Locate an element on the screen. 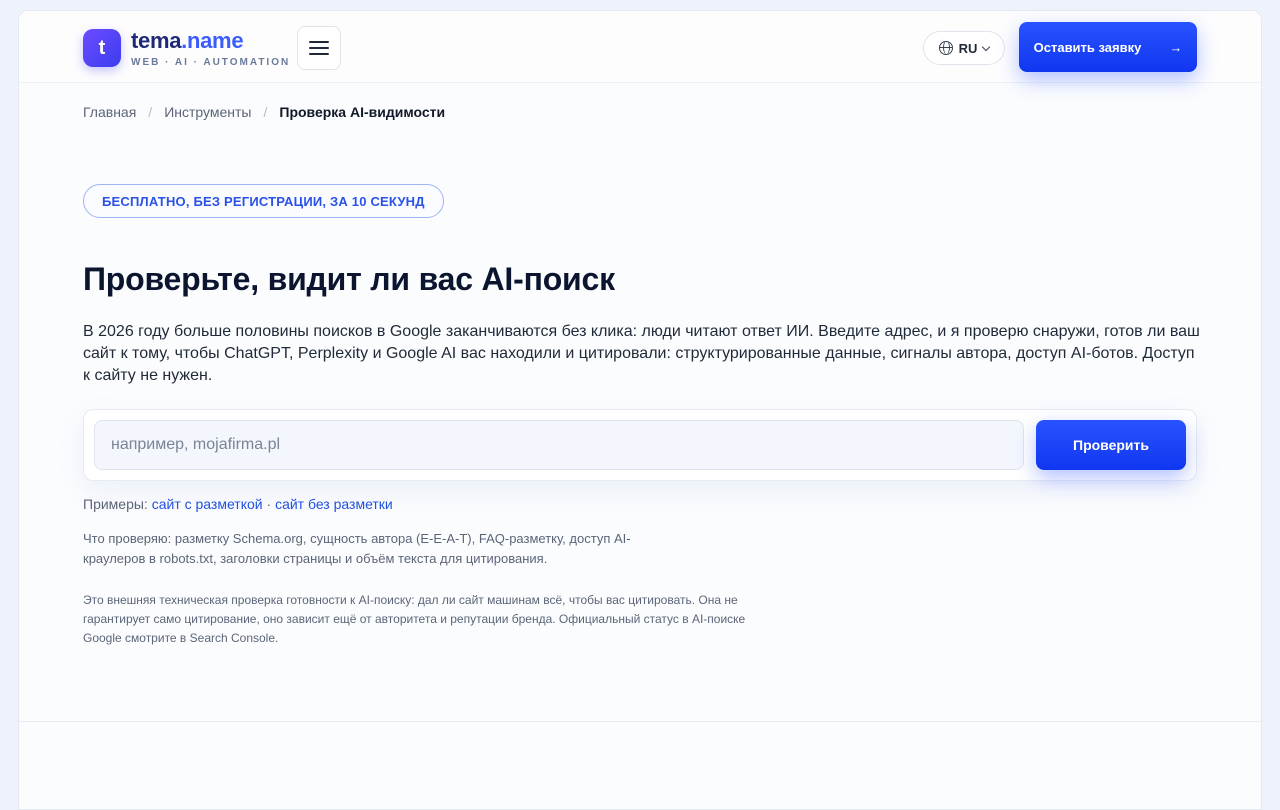 The image size is (1280, 810). url-input is located at coordinates (559, 445).